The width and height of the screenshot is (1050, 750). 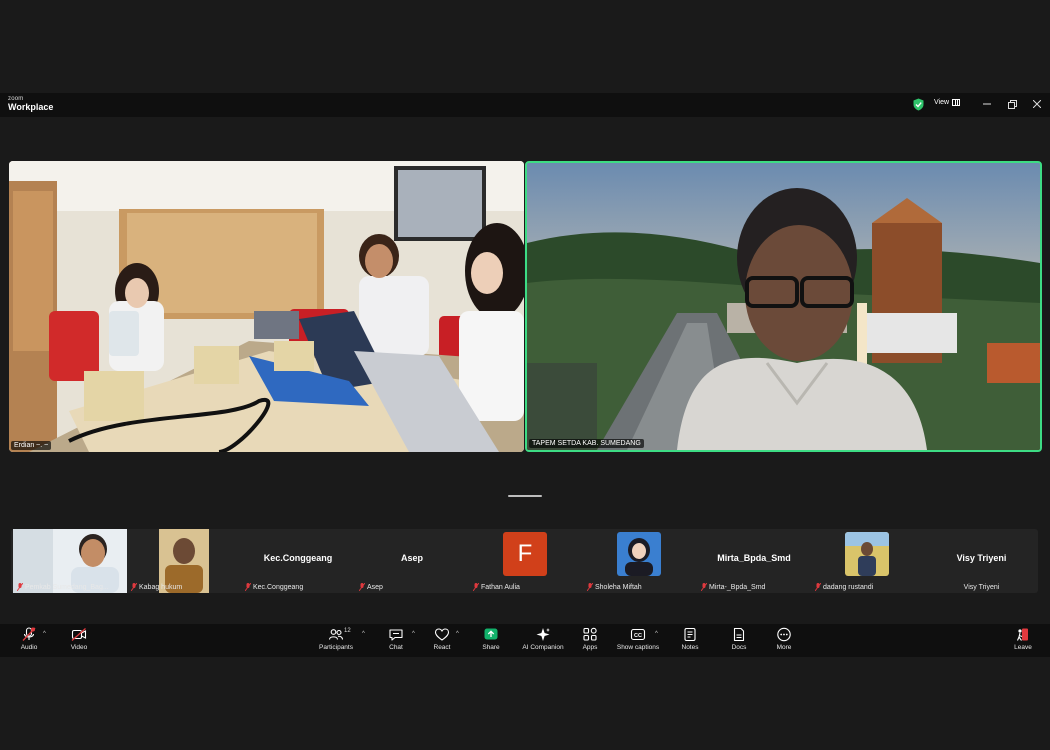 I want to click on page-indicator, so click(x=525, y=496).